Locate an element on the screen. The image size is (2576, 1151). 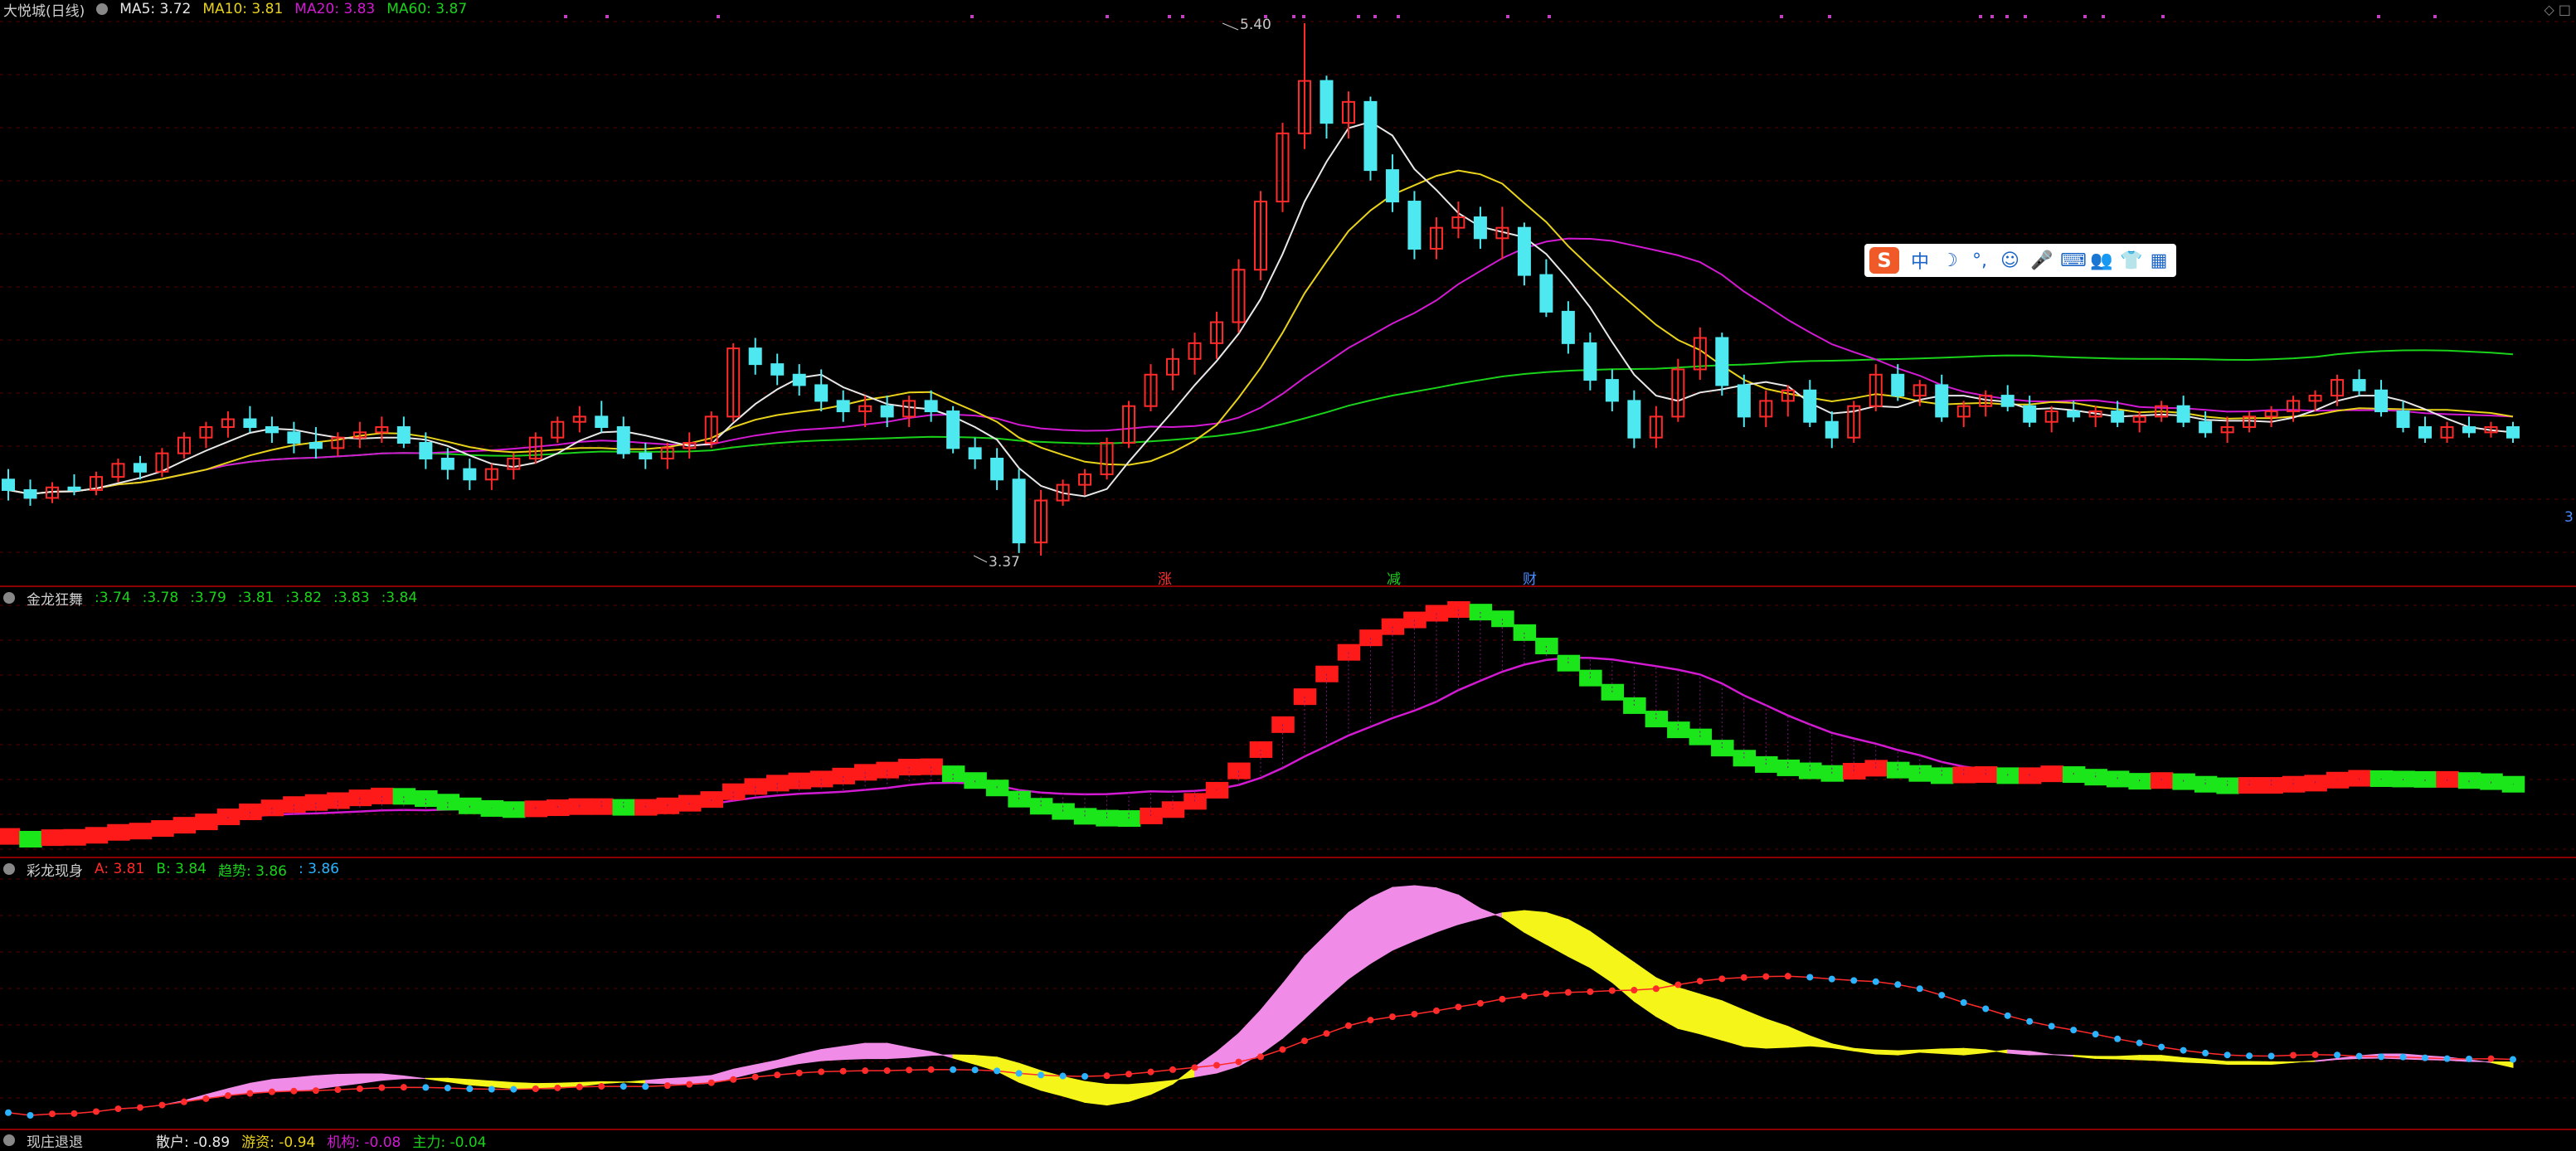
high-price-label: 5.40 is located at coordinates (1256, 25).